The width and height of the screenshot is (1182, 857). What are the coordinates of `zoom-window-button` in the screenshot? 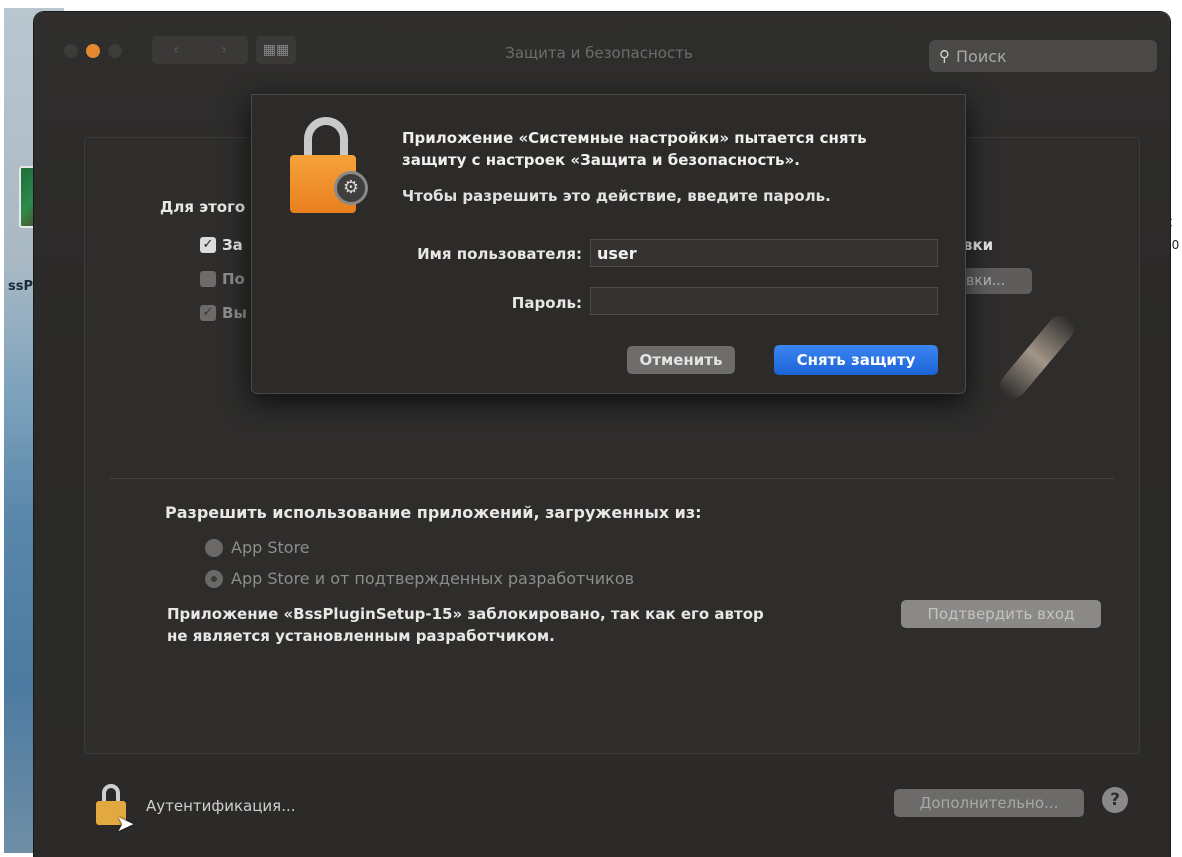 It's located at (115, 51).